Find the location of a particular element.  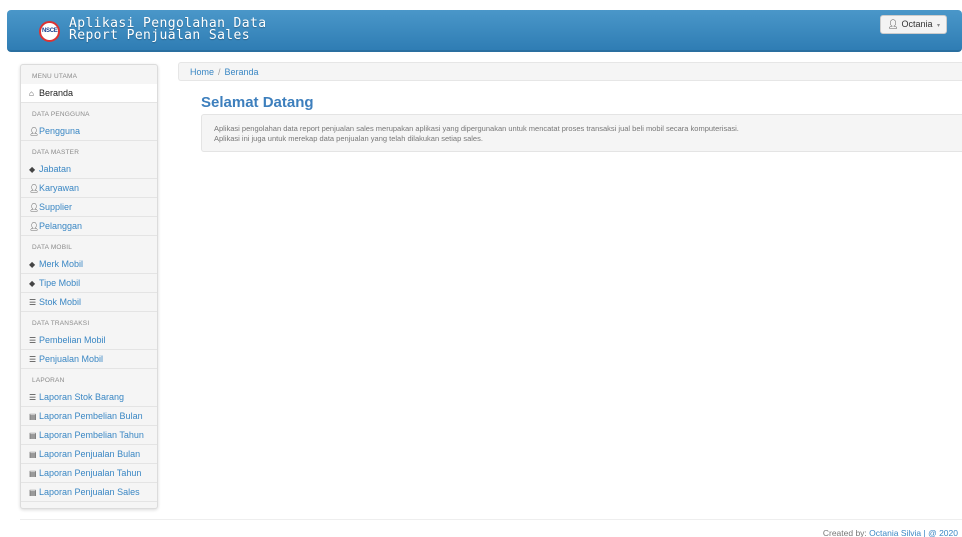

home-icon: ⌂ is located at coordinates (31, 93).